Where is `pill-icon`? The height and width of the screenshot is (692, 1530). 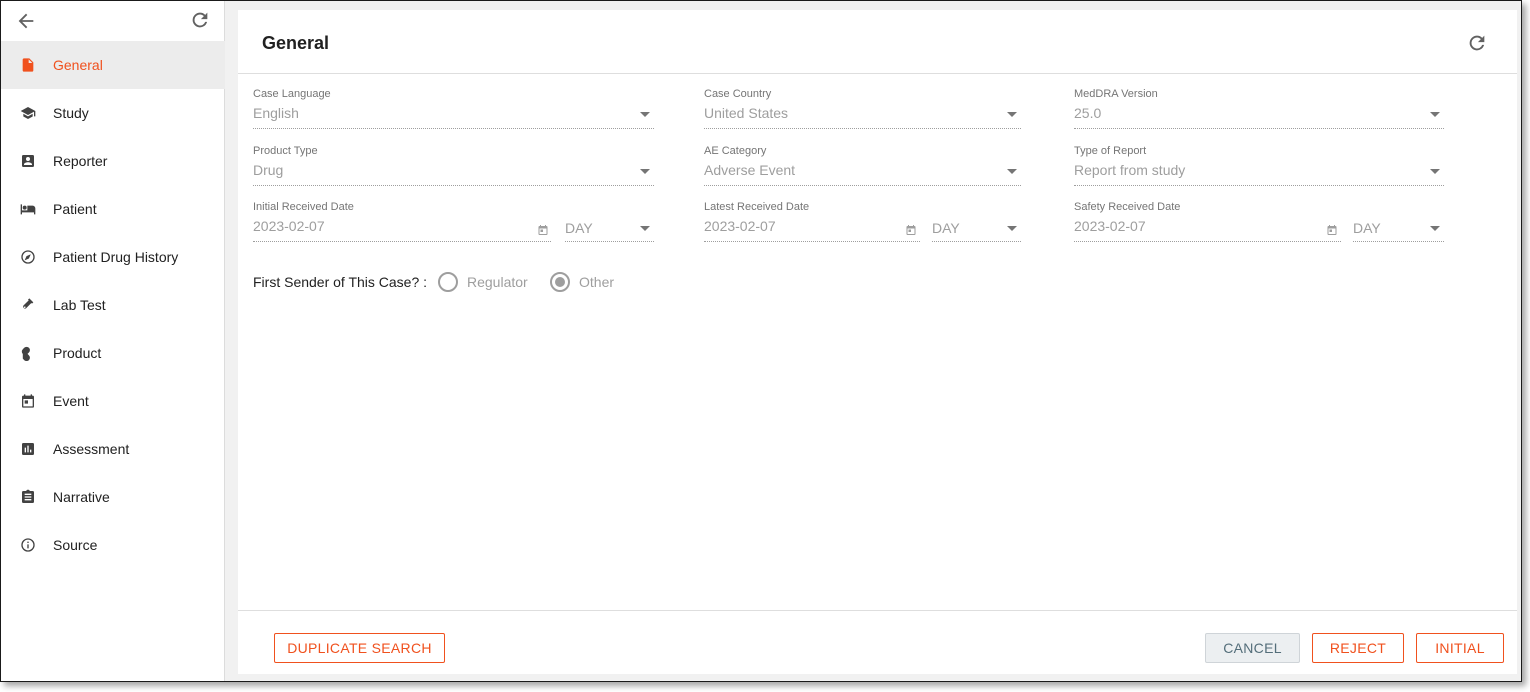 pill-icon is located at coordinates (25, 353).